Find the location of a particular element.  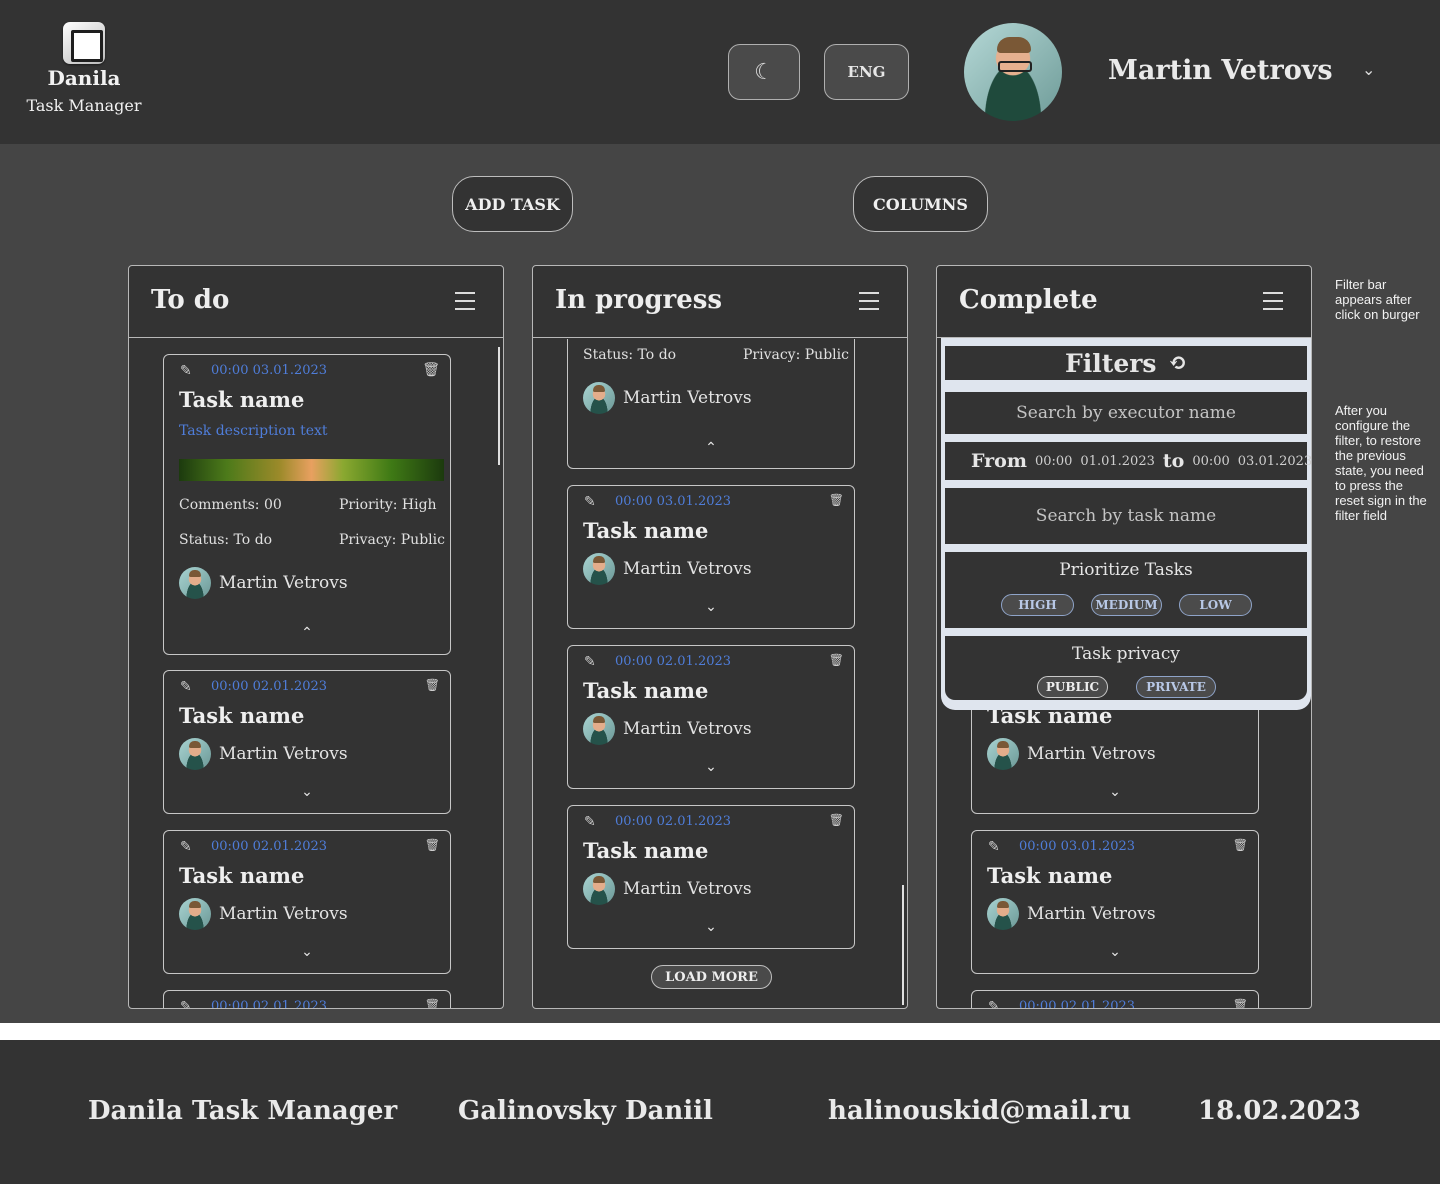

privacy-private-chip: PRIVATE is located at coordinates (1176, 687).